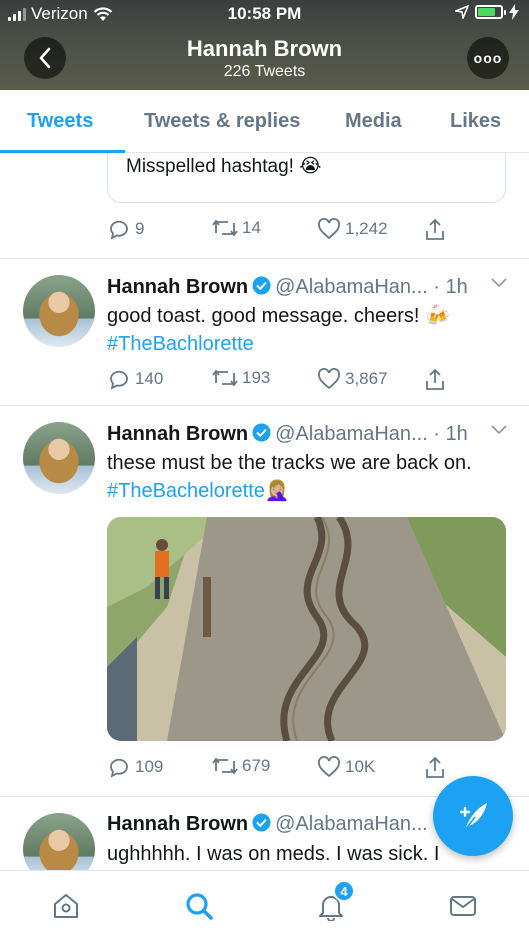 This screenshot has width=529, height=940. Describe the element at coordinates (462, 12) in the screenshot. I see `location-arrow-icon` at that location.